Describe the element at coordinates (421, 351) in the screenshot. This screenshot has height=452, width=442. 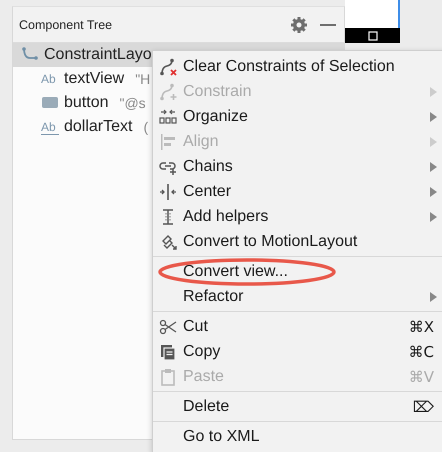
I see `shortcut-label: ⌘C` at that location.